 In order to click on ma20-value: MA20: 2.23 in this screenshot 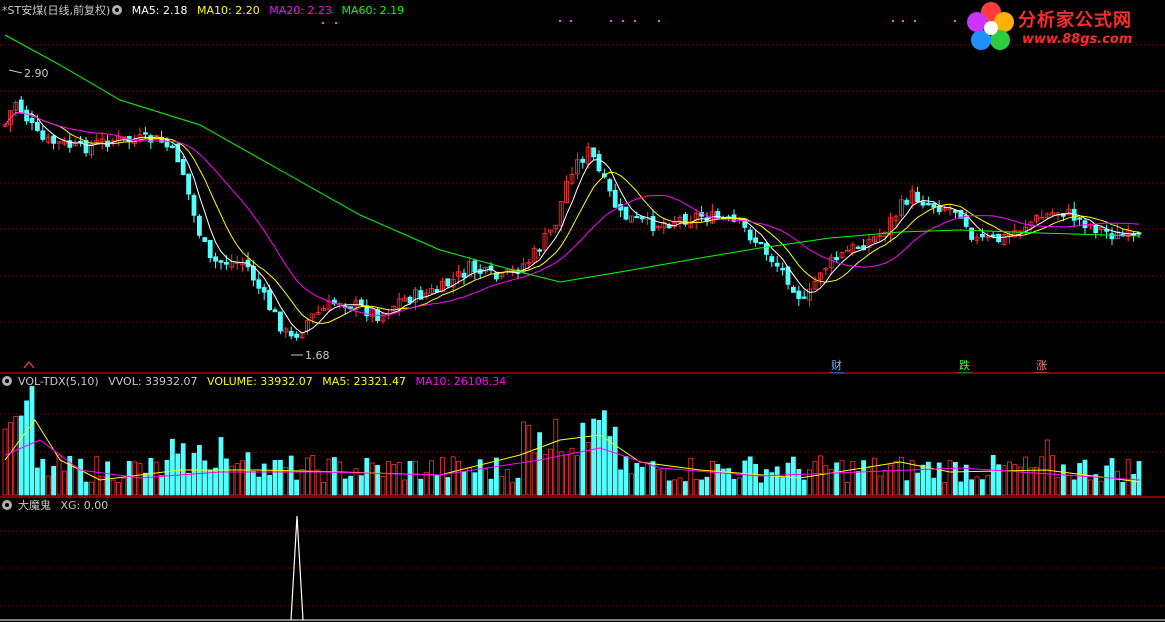, I will do `click(300, 10)`.